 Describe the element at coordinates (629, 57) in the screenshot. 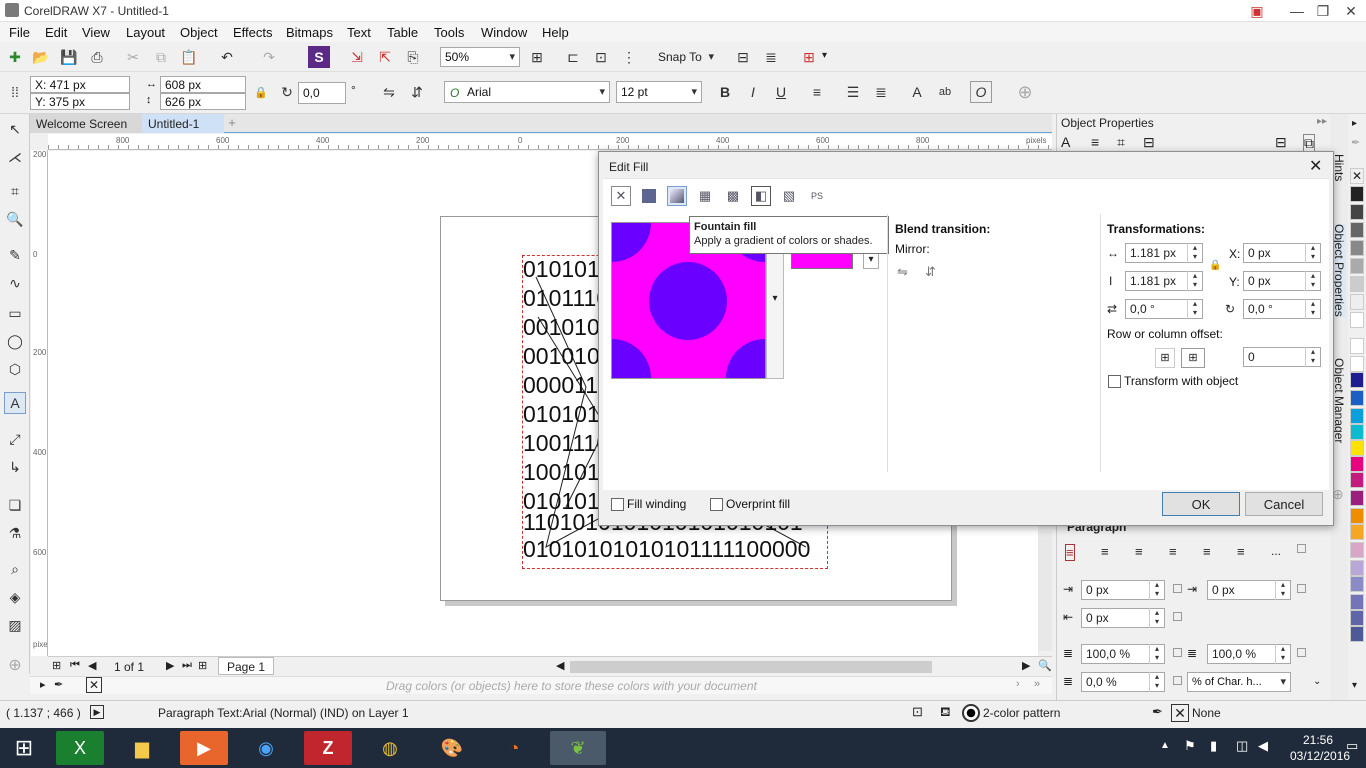

I see `show-guidelines-icon: ⋮` at that location.